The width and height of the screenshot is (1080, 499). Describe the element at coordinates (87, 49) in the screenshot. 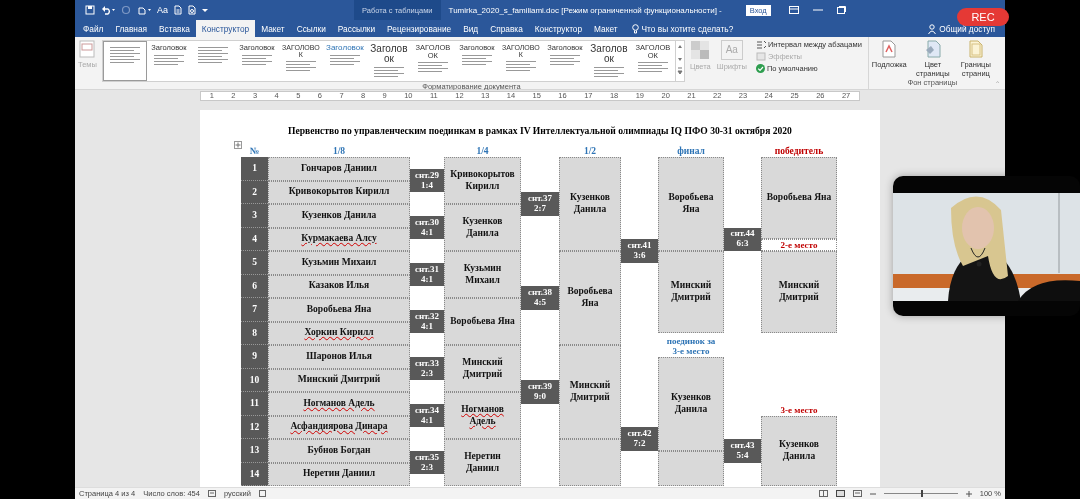

I see `themes-icon` at that location.